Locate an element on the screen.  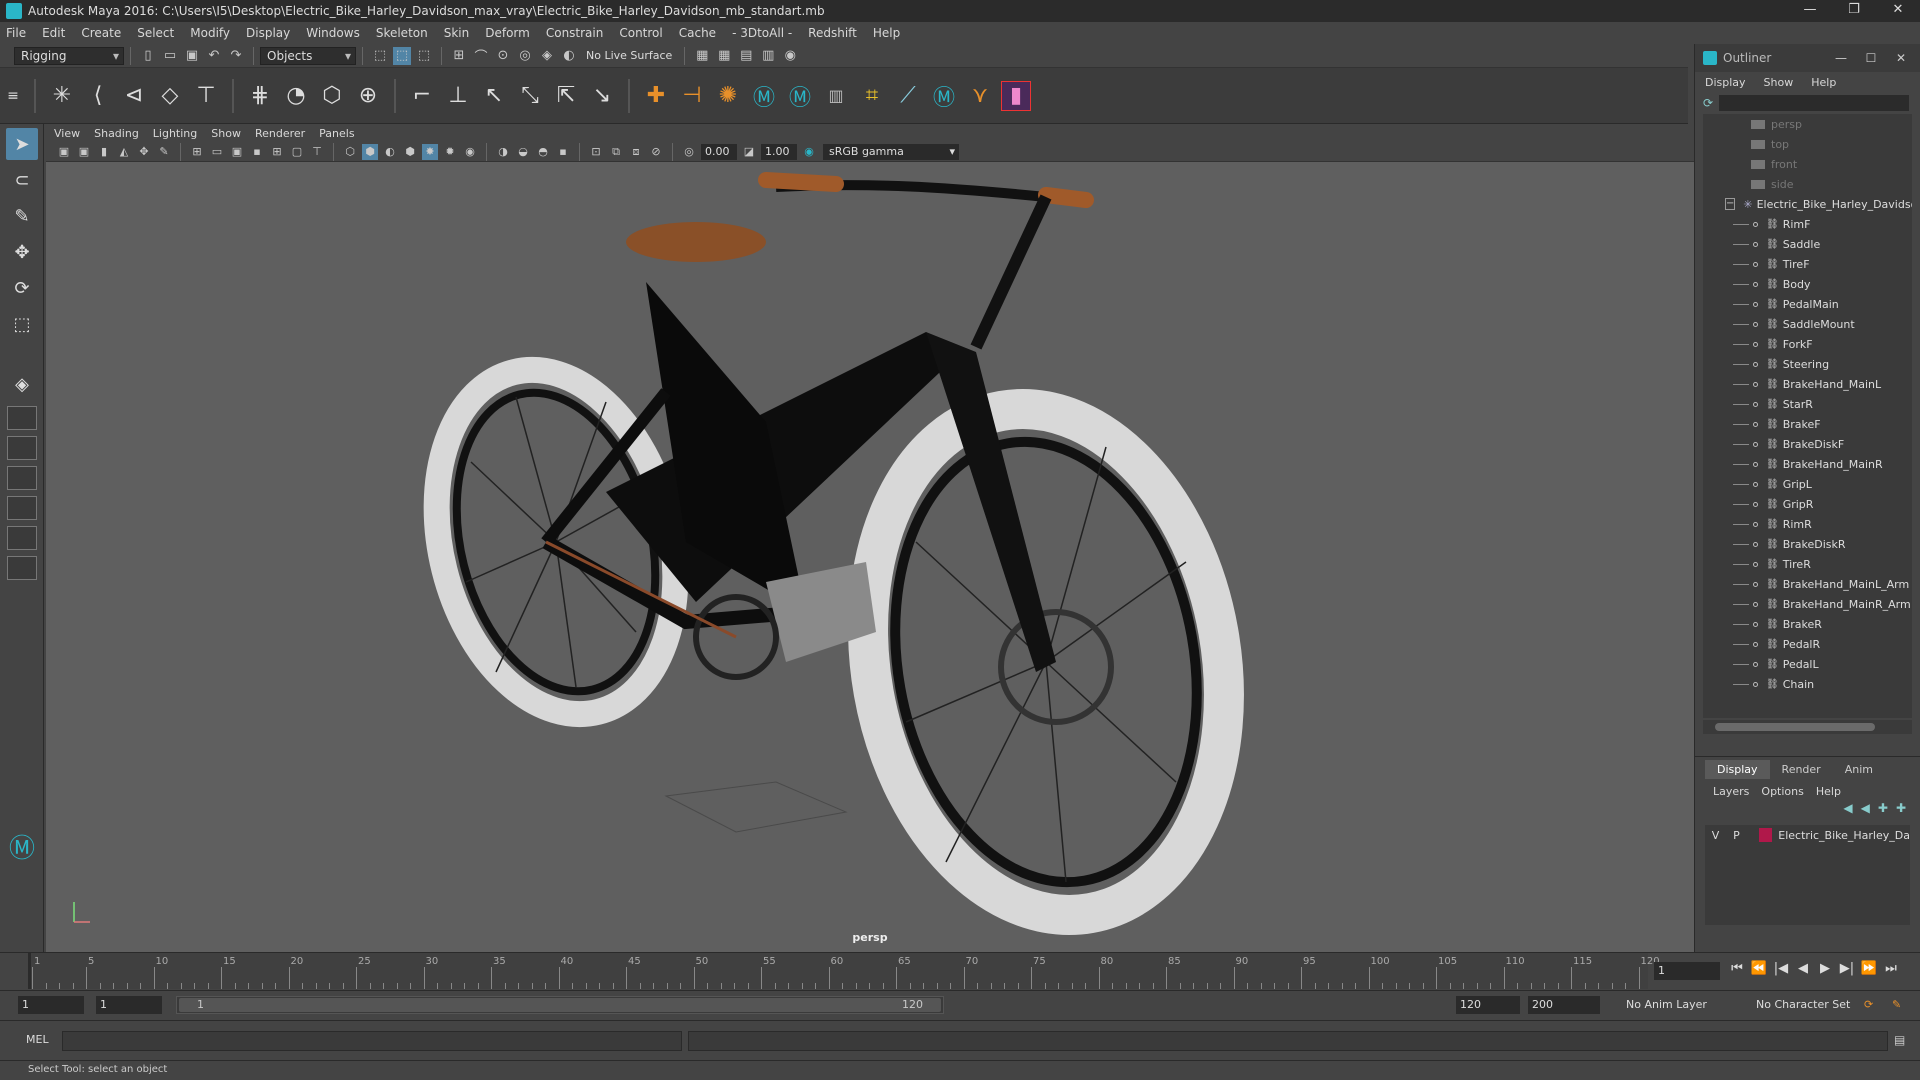
outliner-item-gripl: ⛓ GripL is located at coordinates (1807, 484).